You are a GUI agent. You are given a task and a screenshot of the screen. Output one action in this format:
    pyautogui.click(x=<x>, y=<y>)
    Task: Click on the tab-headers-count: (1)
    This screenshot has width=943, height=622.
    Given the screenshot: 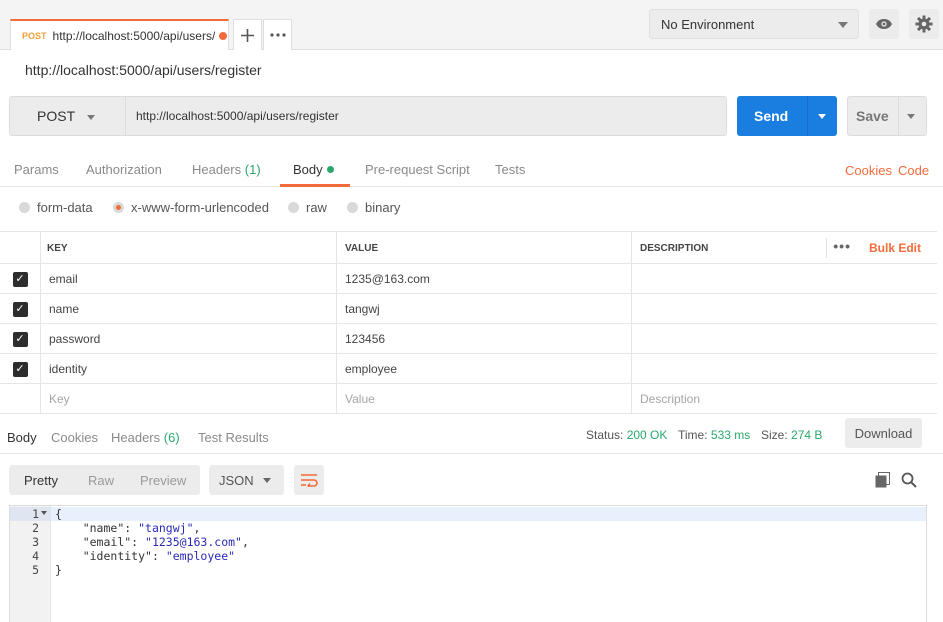 What is the action you would take?
    pyautogui.click(x=252, y=169)
    